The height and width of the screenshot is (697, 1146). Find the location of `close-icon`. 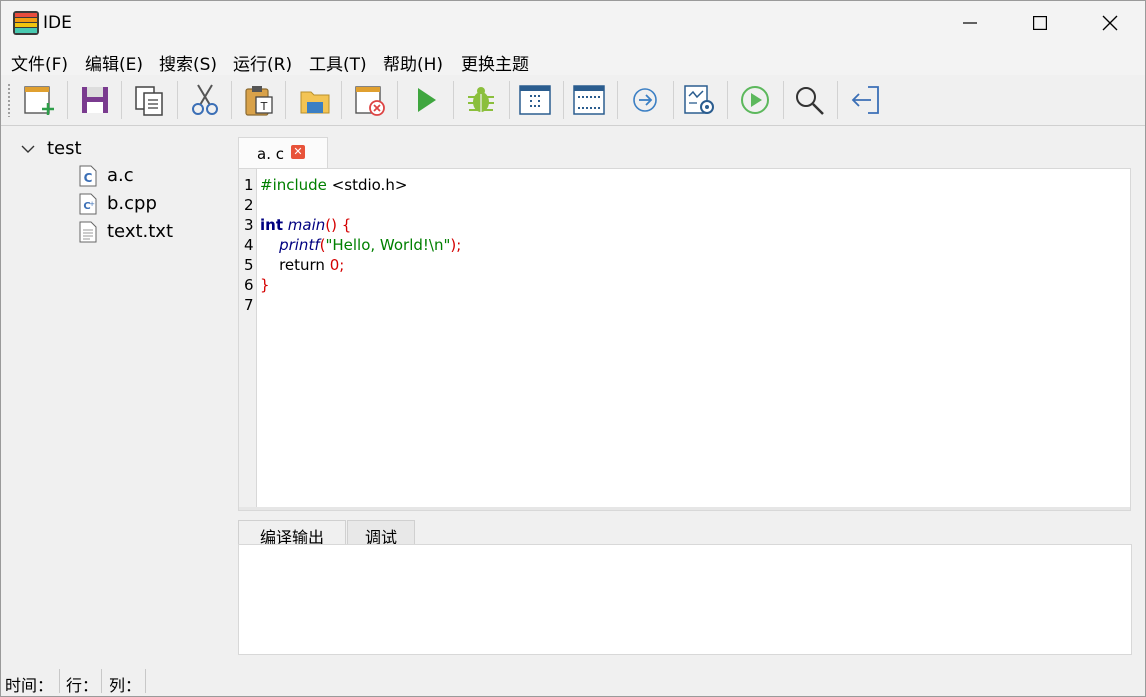

close-icon is located at coordinates (1110, 23).